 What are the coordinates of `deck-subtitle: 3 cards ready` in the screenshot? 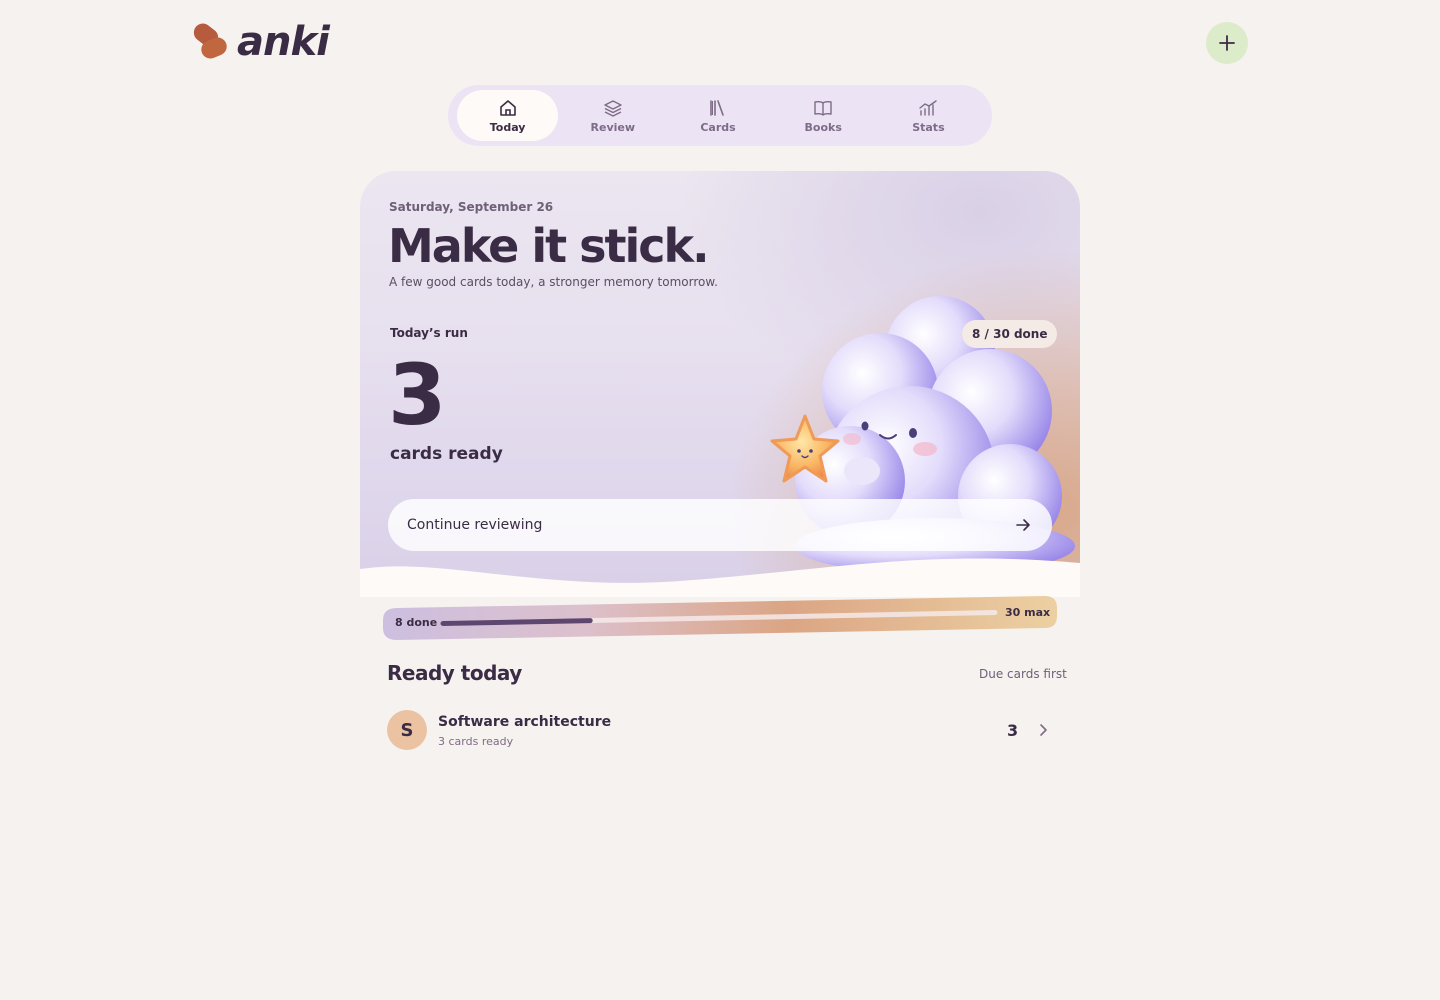 It's located at (476, 741).